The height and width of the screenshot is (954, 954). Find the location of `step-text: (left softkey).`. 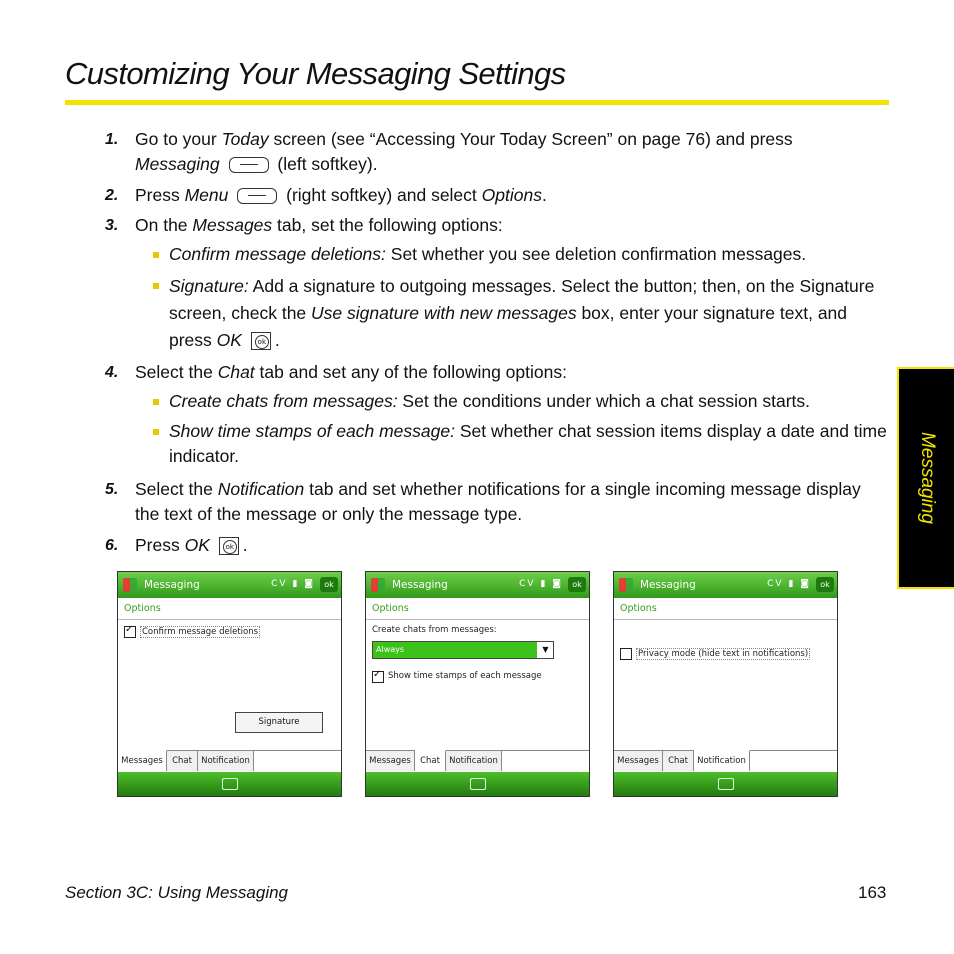

step-text: (left softkey). is located at coordinates (327, 164).